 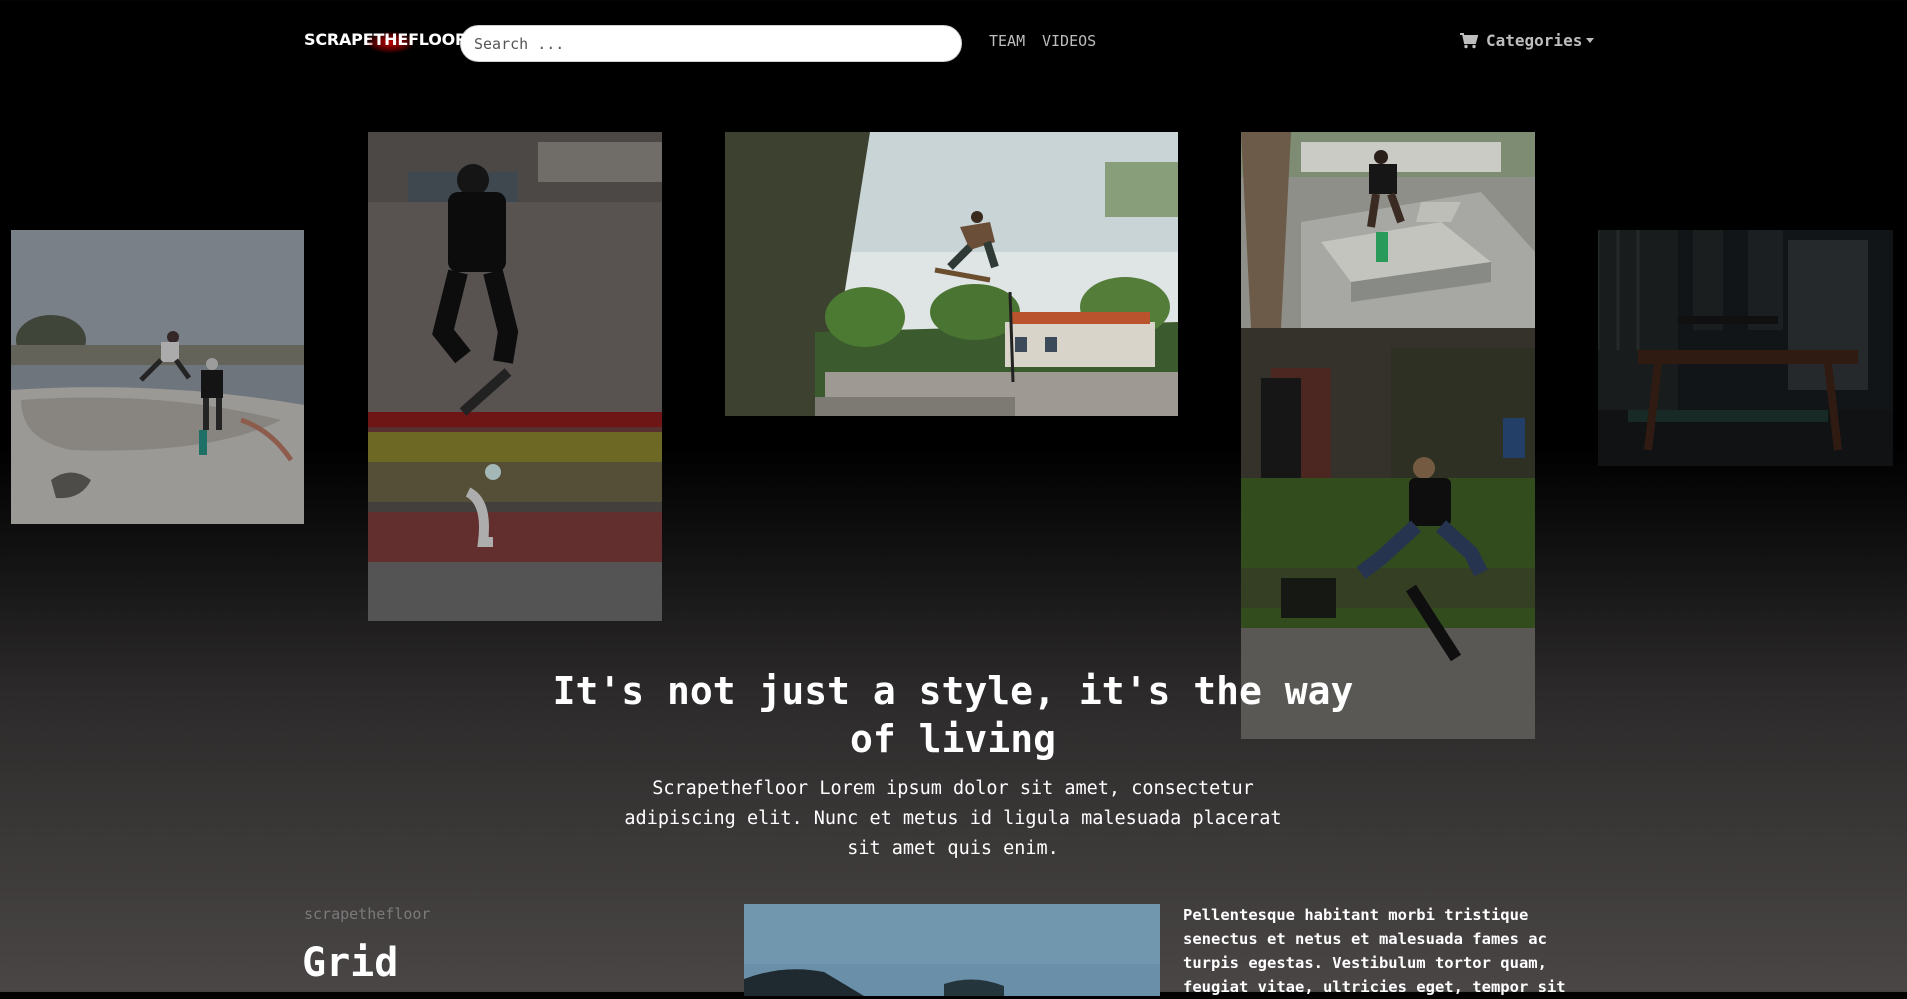 I want to click on navbar: SCRAPETHEFLOOR TEAM VIDEOS Categories, so click(x=953, y=43).